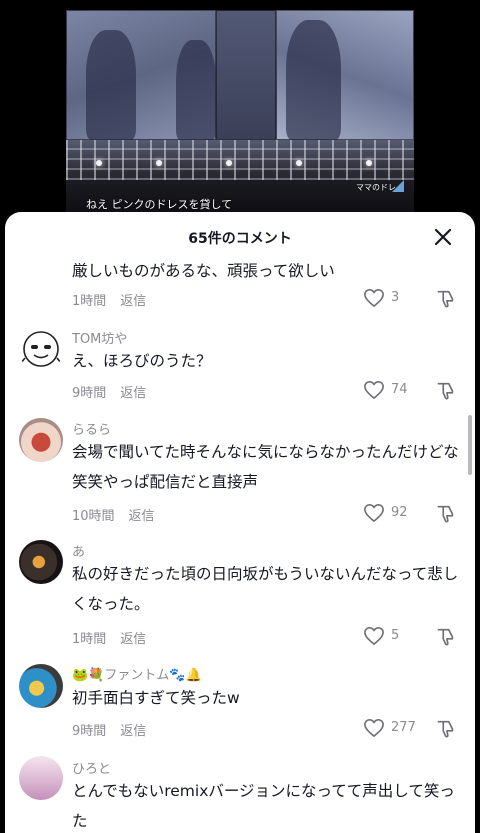 This screenshot has width=480, height=833. I want to click on comment-text: 私の好きだった頃の日向坂がもういないんだなって悲しくなった。, so click(265, 589).